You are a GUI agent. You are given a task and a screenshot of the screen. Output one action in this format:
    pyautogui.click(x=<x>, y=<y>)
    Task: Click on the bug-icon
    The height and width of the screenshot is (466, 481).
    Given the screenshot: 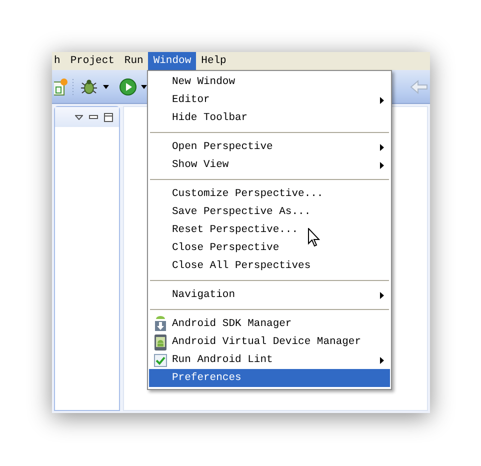 What is the action you would take?
    pyautogui.click(x=89, y=86)
    